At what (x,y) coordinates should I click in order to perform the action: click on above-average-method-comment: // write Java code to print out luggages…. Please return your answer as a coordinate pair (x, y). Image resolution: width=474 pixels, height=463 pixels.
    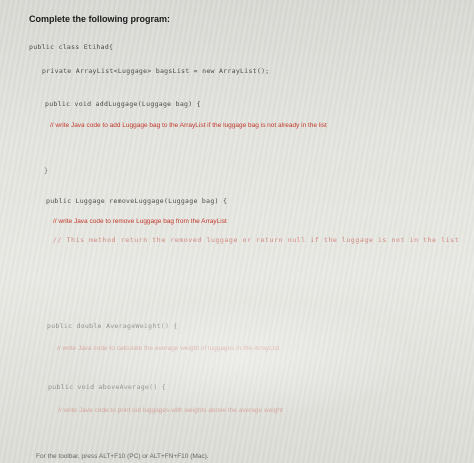
    Looking at the image, I should click on (170, 410).